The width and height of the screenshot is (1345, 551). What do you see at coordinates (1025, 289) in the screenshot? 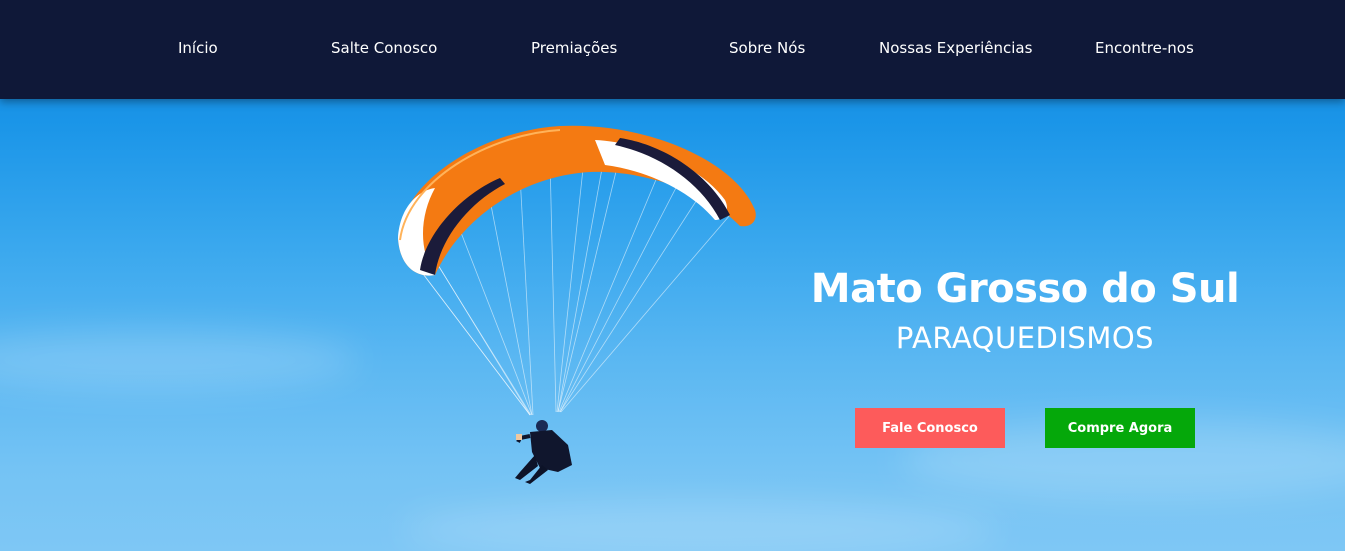
I see `hero-title: Mato Grosso do Sul` at bounding box center [1025, 289].